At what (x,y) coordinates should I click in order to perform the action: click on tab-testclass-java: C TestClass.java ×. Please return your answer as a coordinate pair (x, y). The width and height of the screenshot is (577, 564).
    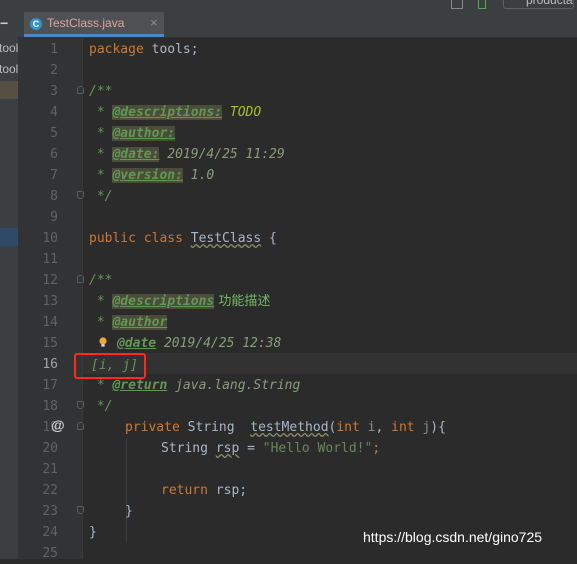
    Looking at the image, I should click on (94, 24).